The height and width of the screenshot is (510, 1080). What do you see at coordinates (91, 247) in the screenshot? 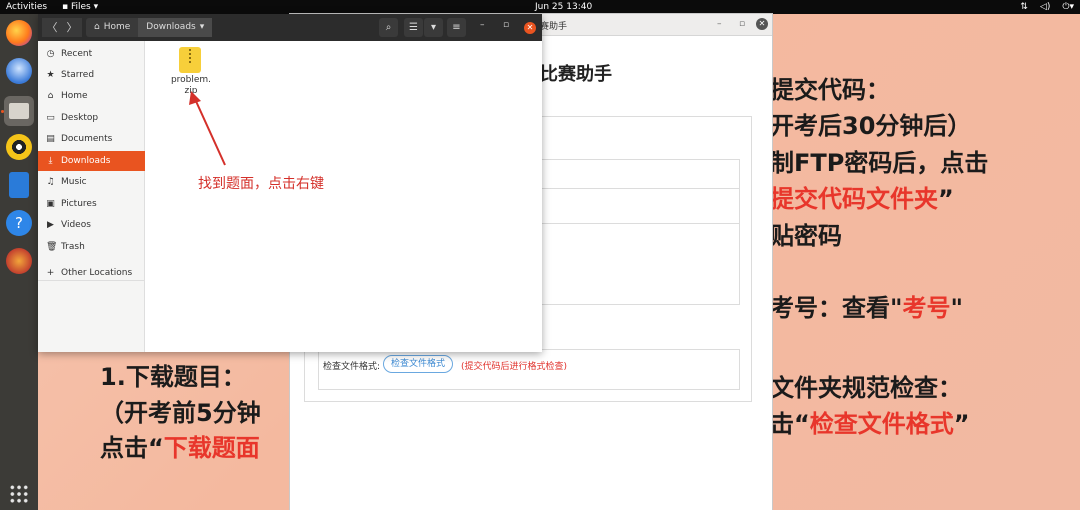
I see `sidebar-item-trash: 🗑 Trash` at bounding box center [91, 247].